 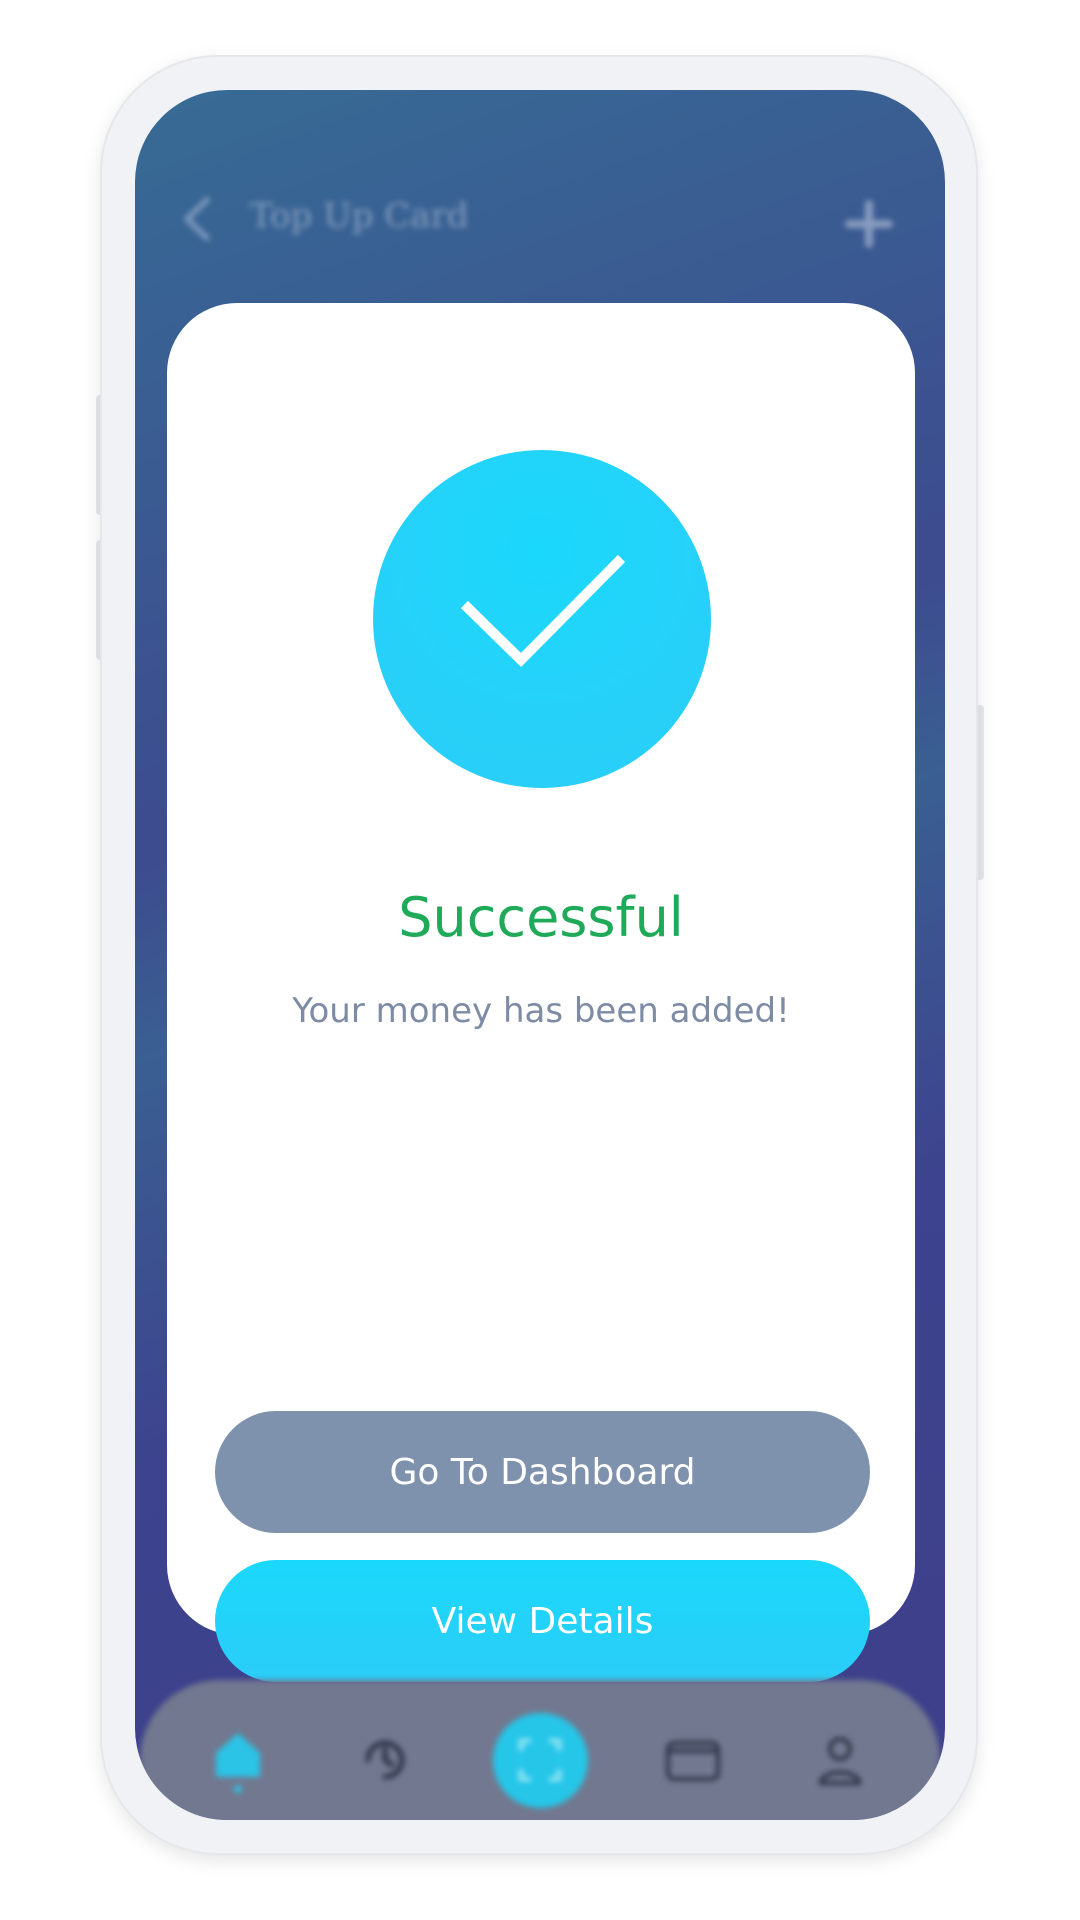 I want to click on profile-icon, so click(x=840, y=1761).